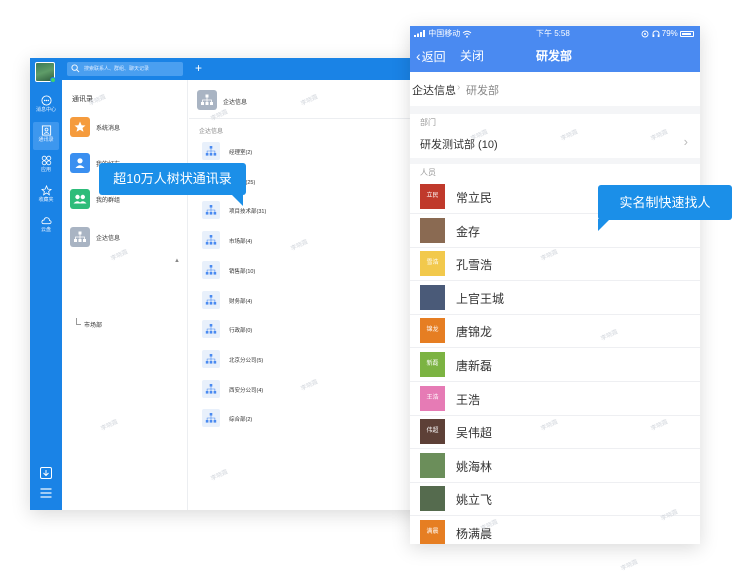 Image resolution: width=732 pixels, height=576 pixels. I want to click on online-indicator, so click(53, 80).